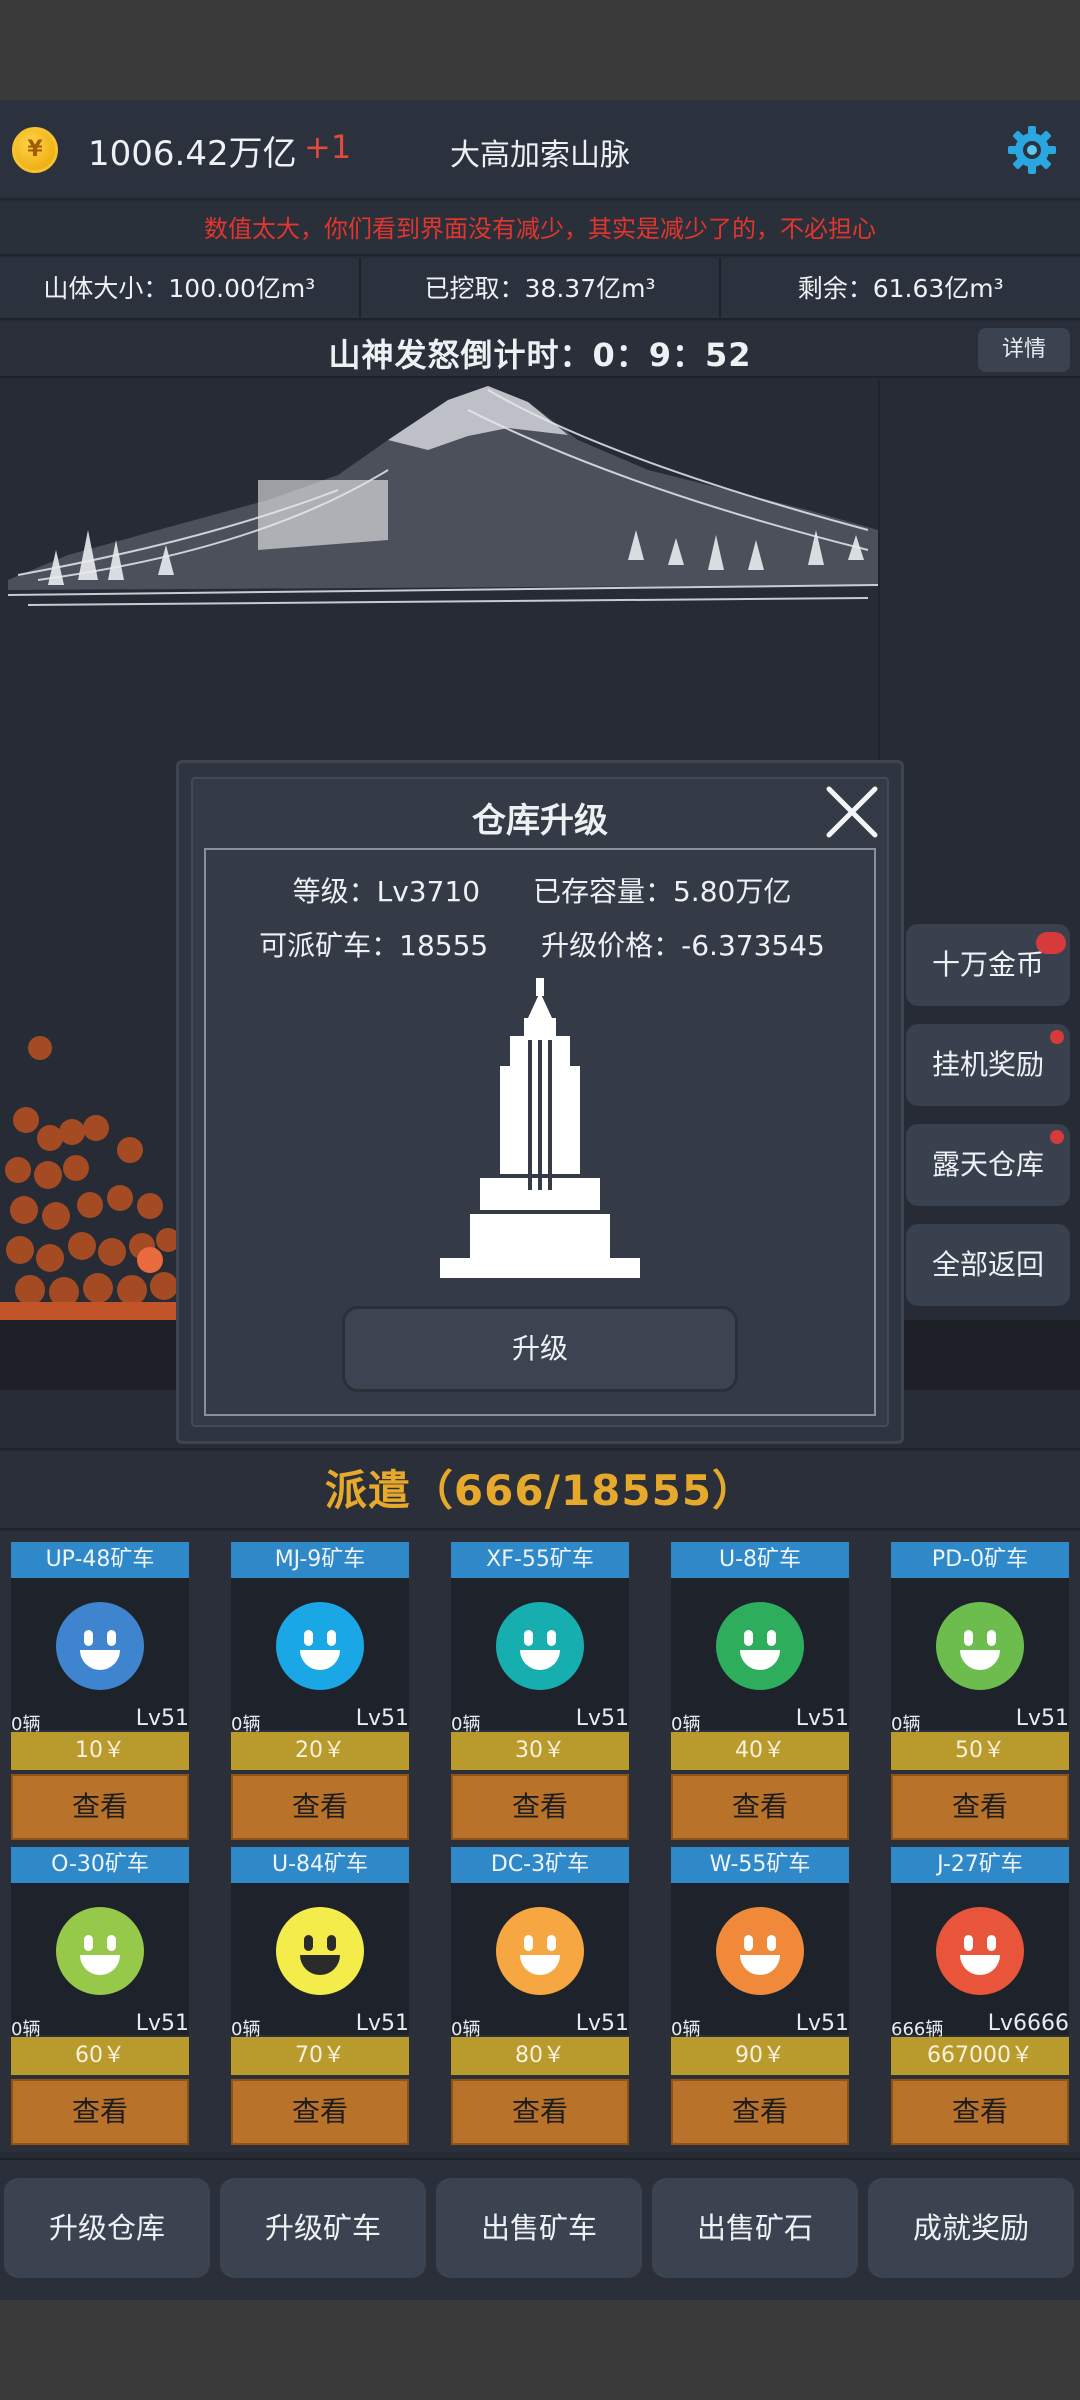 The image size is (1080, 2400). What do you see at coordinates (540, 821) in the screenshot?
I see `modal-title: 仓库升级` at bounding box center [540, 821].